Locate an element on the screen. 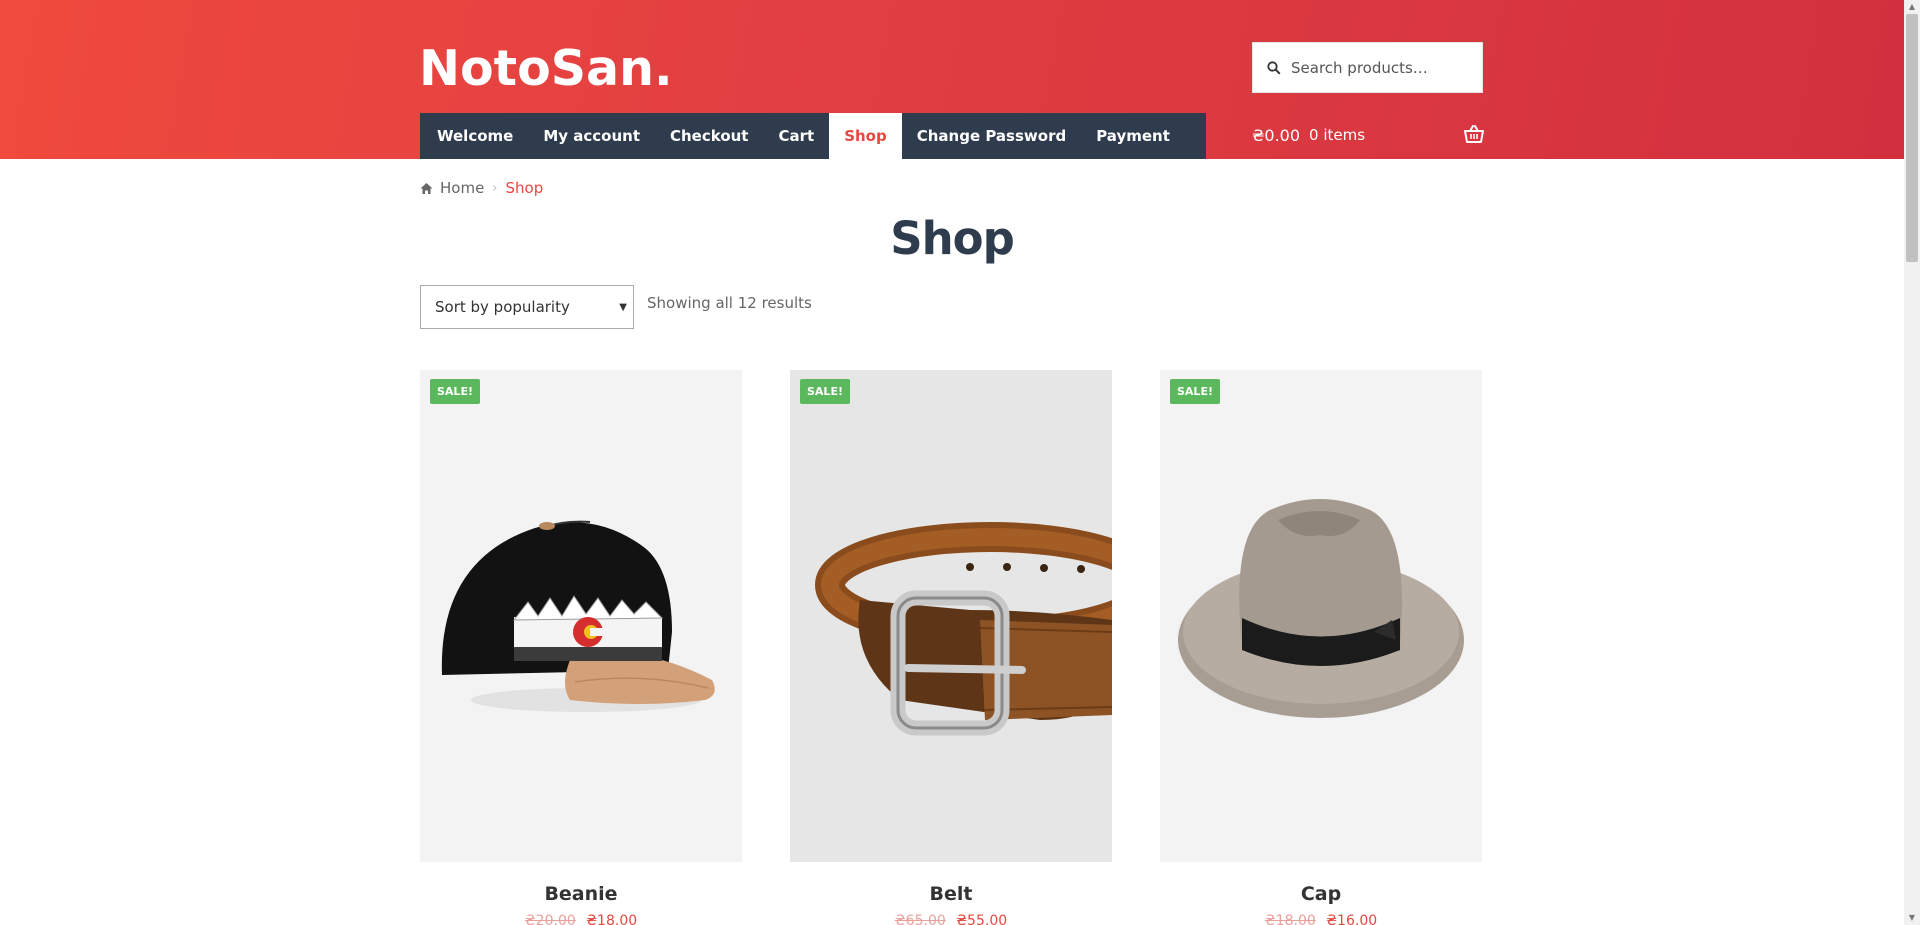 This screenshot has height=925, width=1920. nav-item-shop: Shop is located at coordinates (865, 136).